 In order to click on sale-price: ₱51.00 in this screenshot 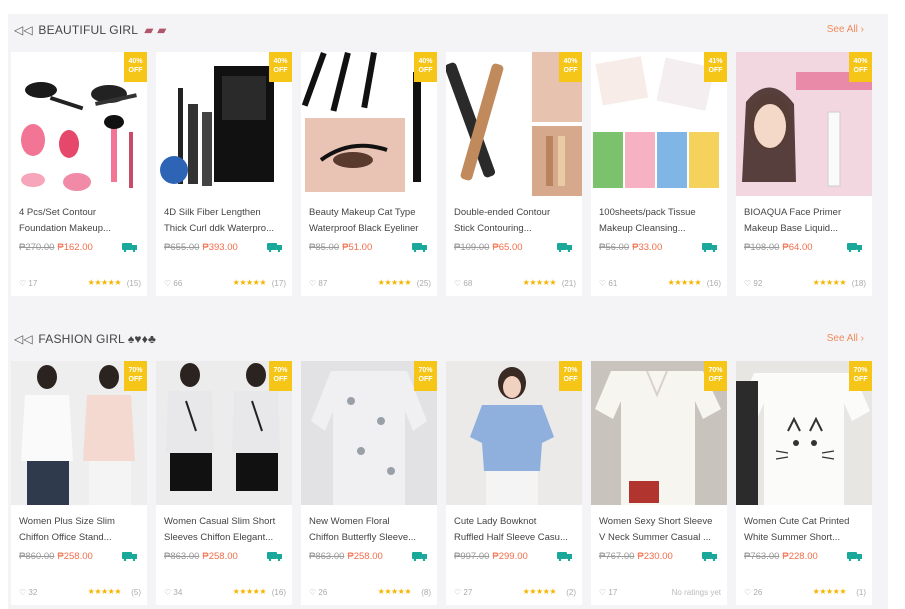, I will do `click(357, 247)`.